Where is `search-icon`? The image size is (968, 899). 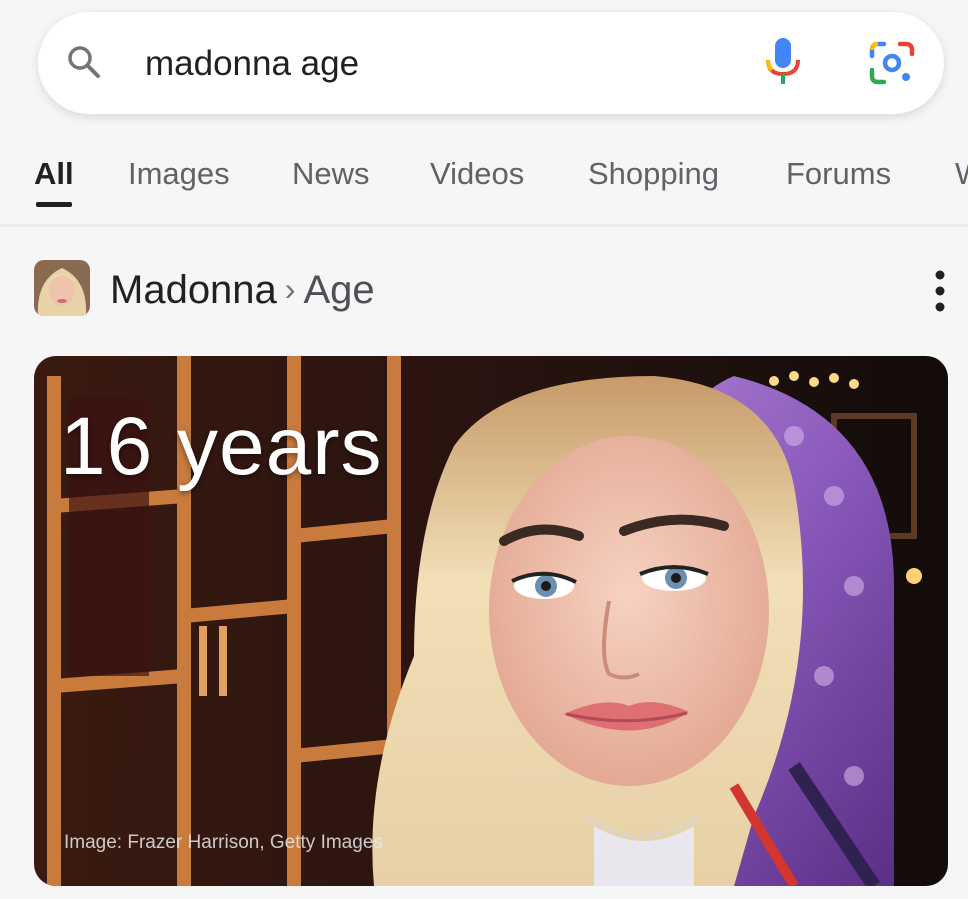
search-icon is located at coordinates (84, 62).